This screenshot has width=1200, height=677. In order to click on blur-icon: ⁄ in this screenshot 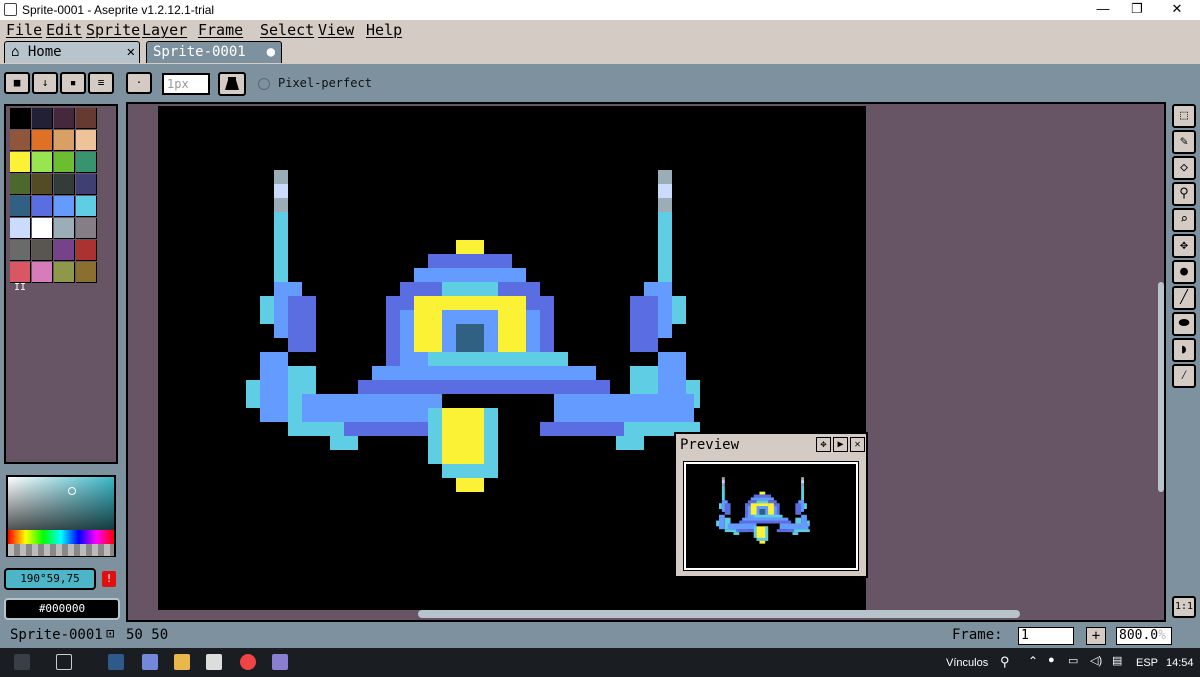, I will do `click(1184, 376)`.